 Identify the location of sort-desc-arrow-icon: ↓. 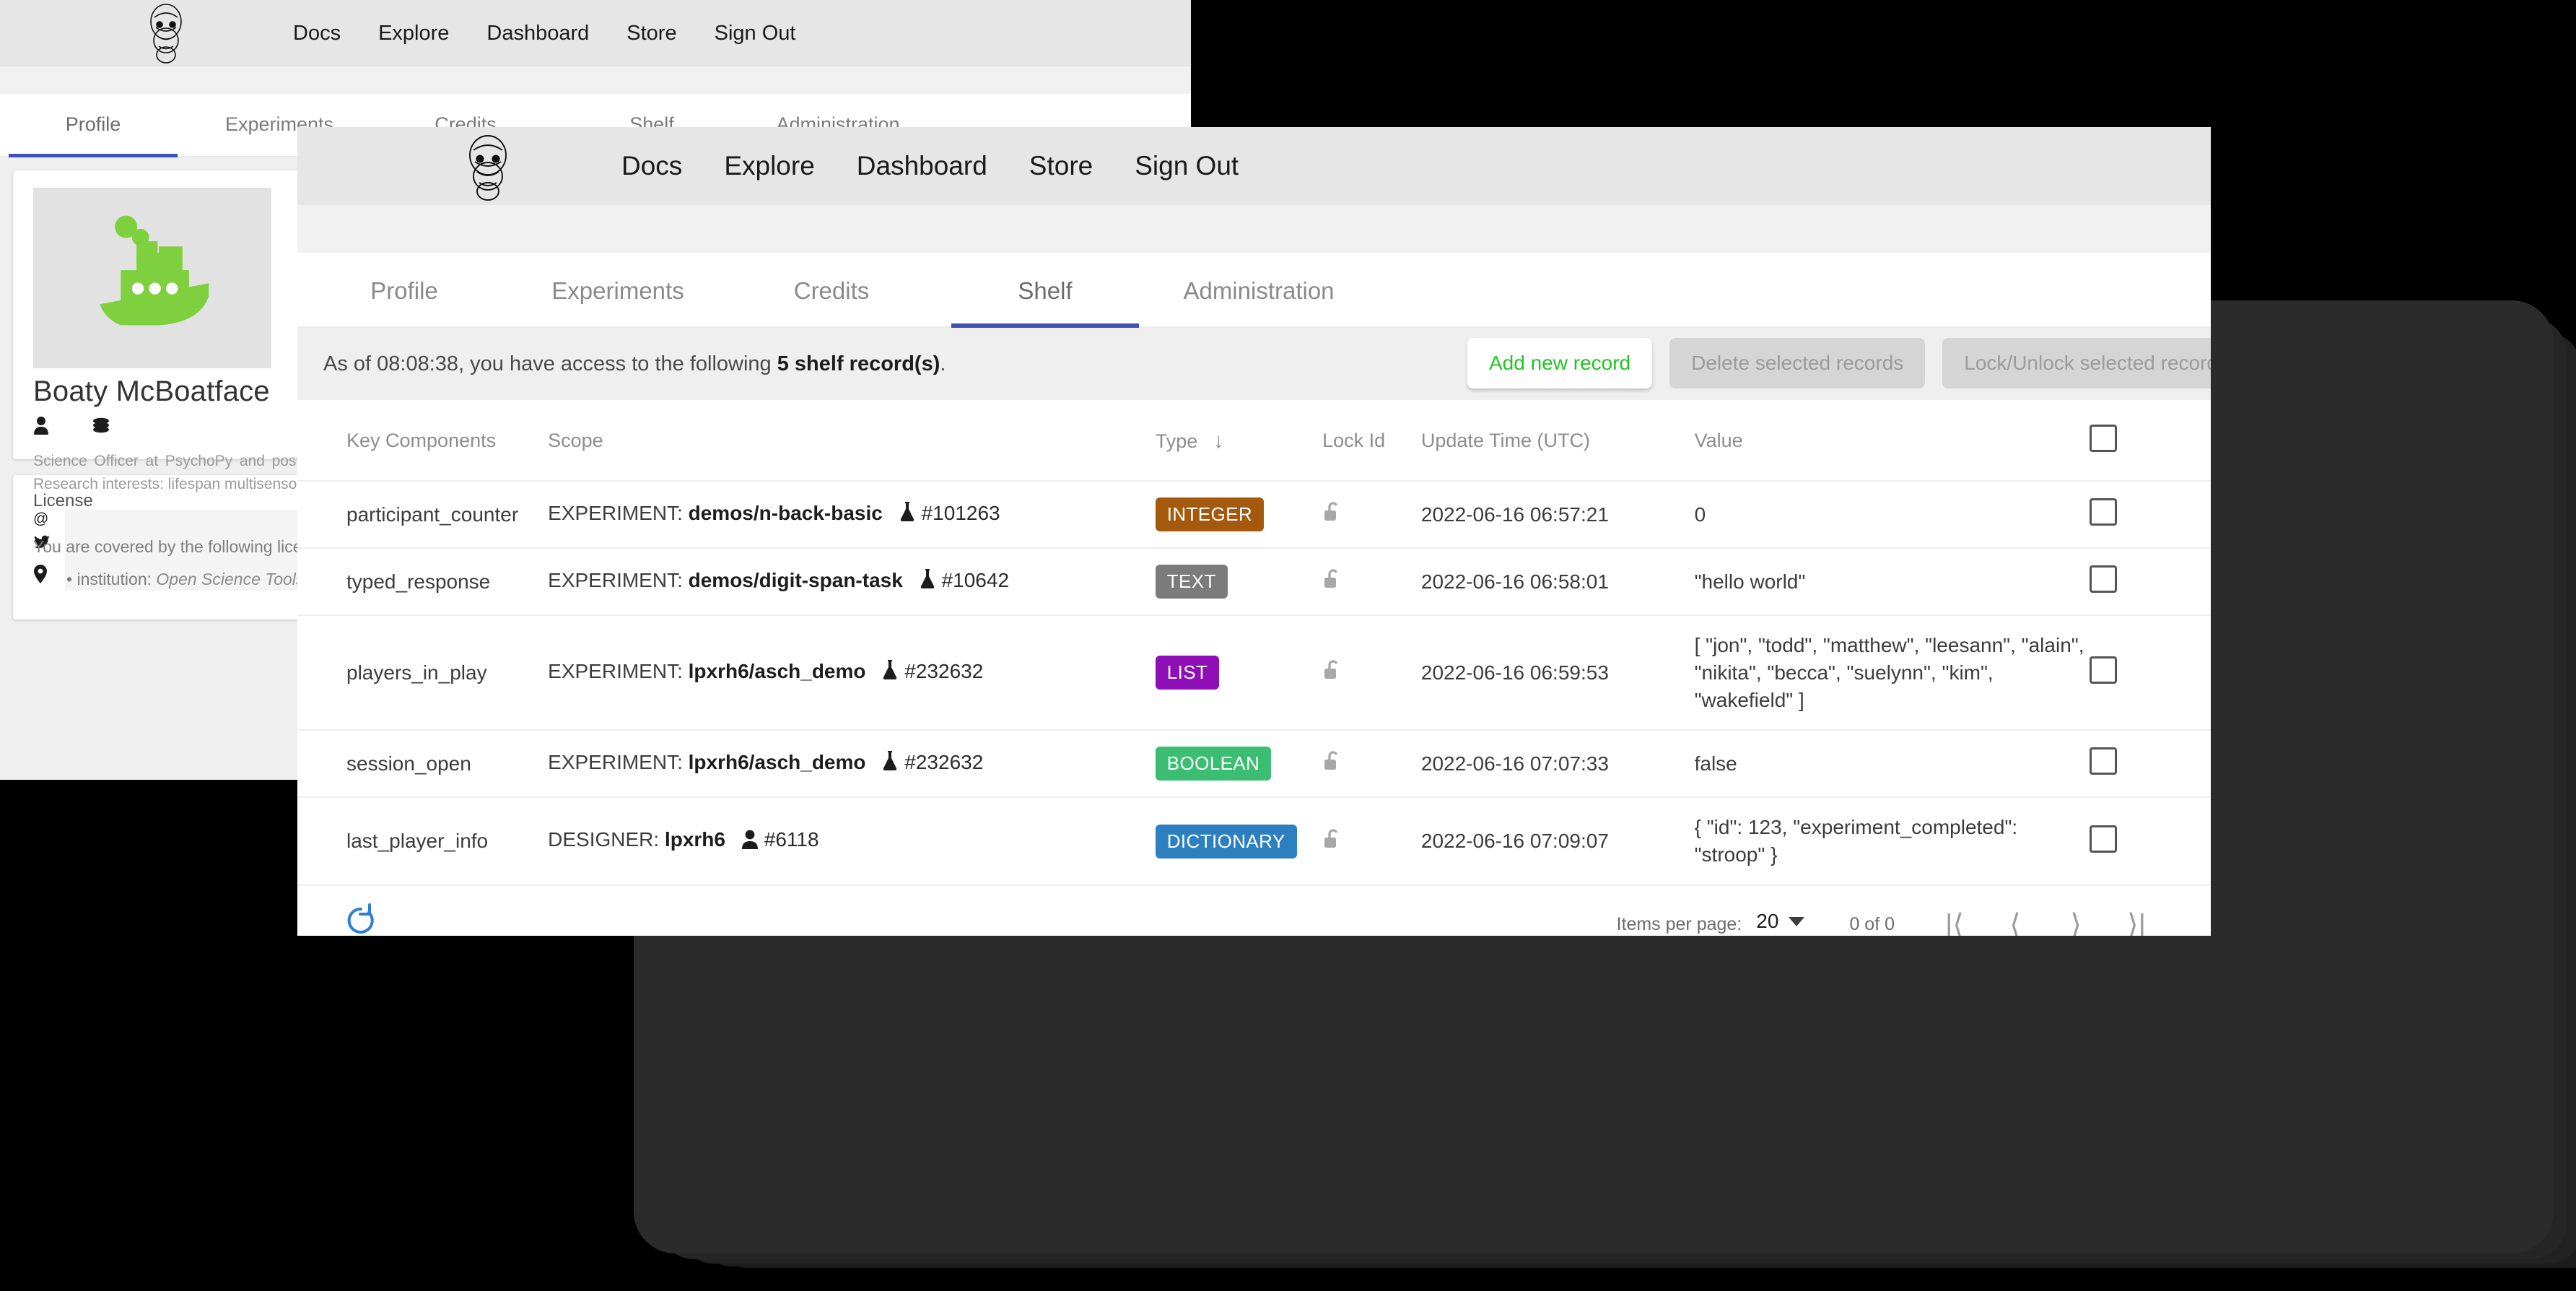
(1218, 440).